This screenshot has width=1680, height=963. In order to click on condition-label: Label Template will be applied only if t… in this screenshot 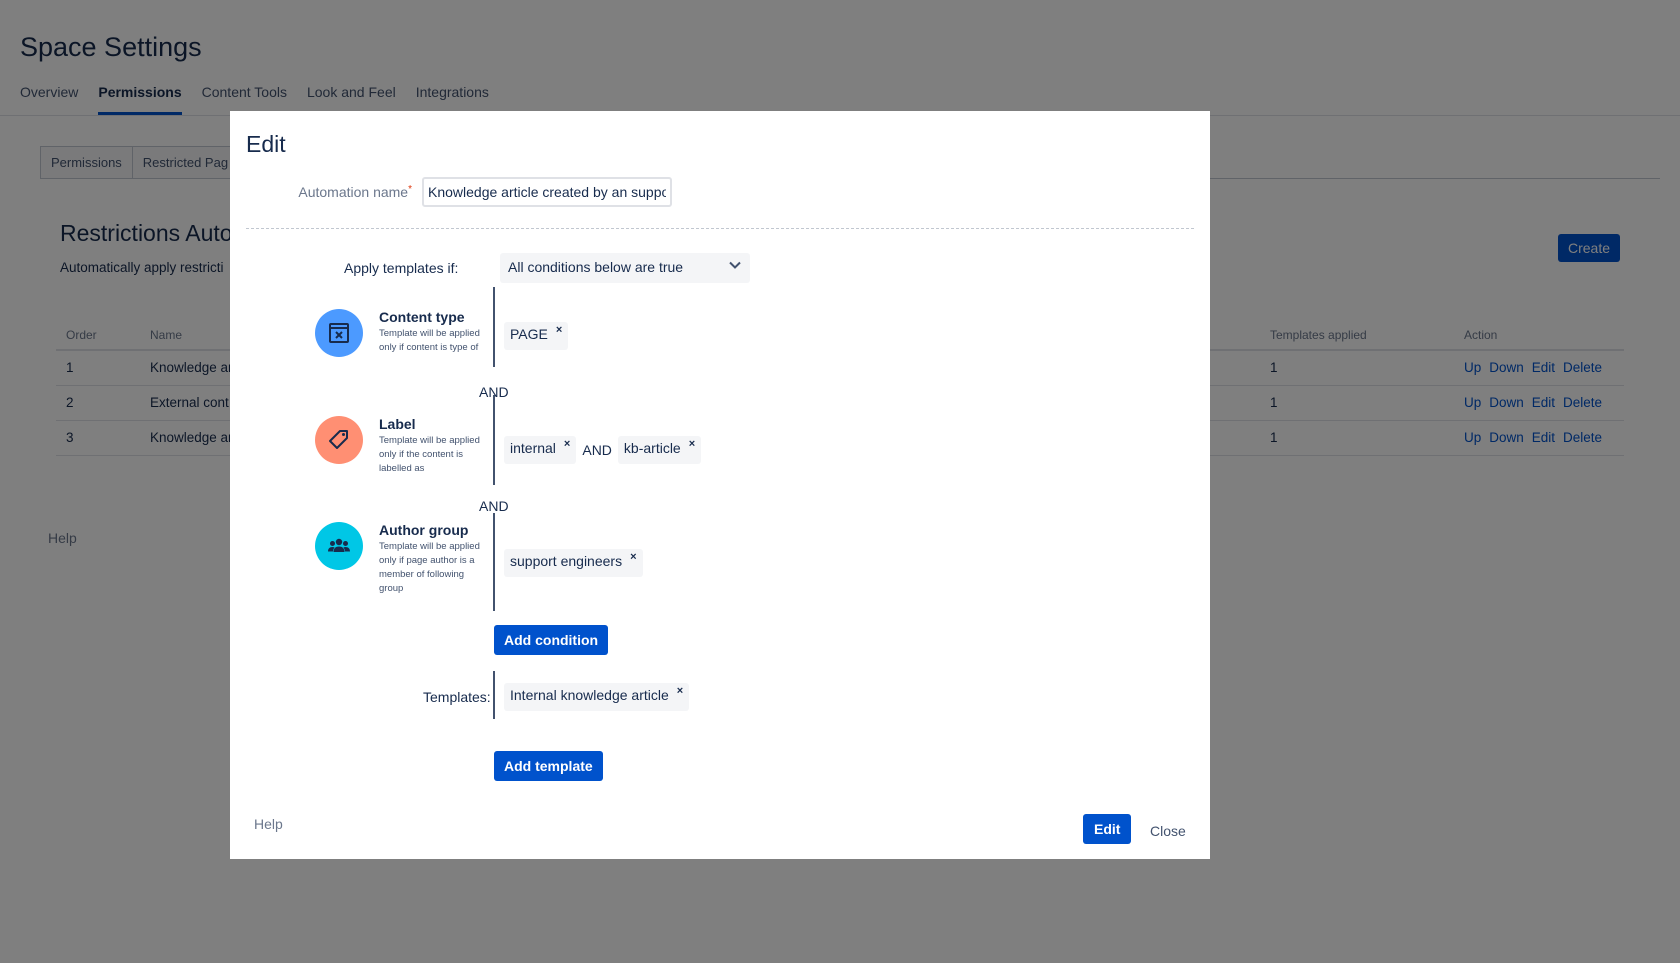, I will do `click(402, 446)`.